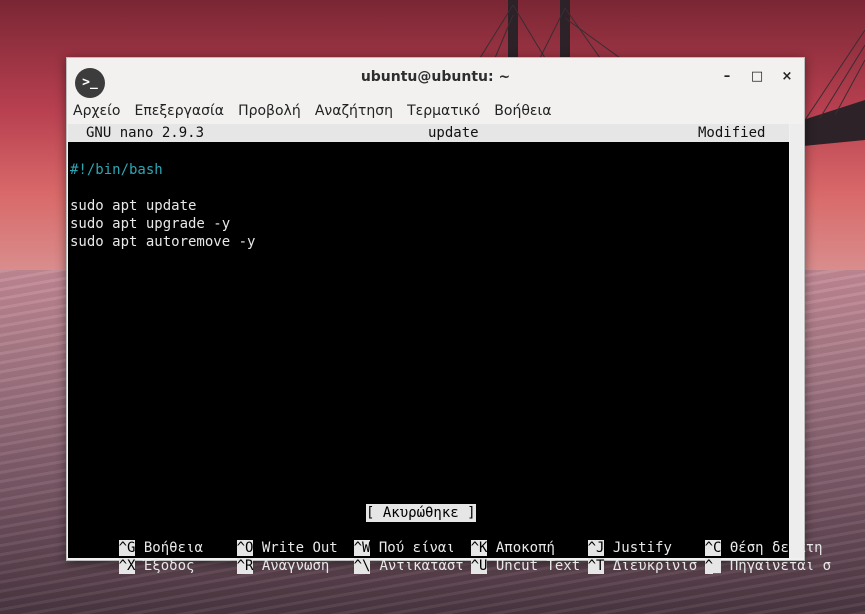 This screenshot has height=614, width=865. Describe the element at coordinates (787, 77) in the screenshot. I see `close-button: ×` at that location.